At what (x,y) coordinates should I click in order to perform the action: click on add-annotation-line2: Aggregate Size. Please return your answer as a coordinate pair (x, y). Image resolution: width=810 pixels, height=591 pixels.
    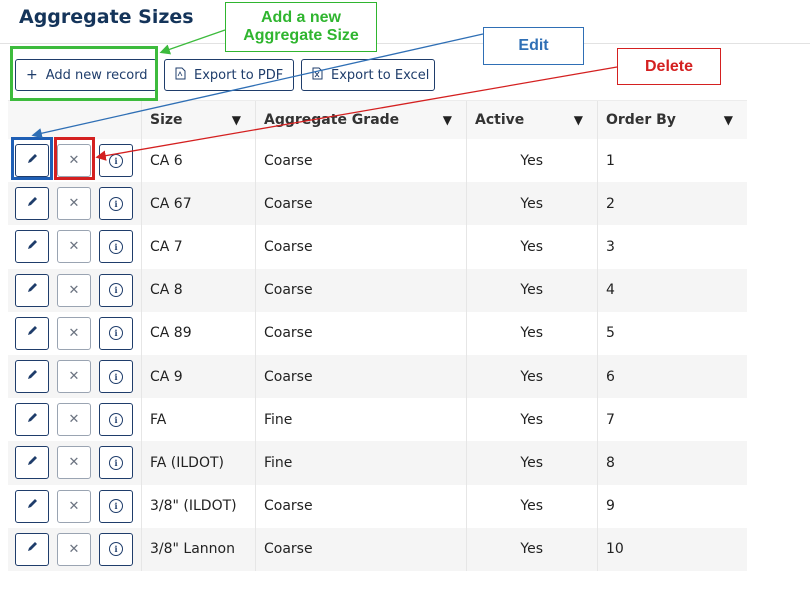
    Looking at the image, I should click on (301, 35).